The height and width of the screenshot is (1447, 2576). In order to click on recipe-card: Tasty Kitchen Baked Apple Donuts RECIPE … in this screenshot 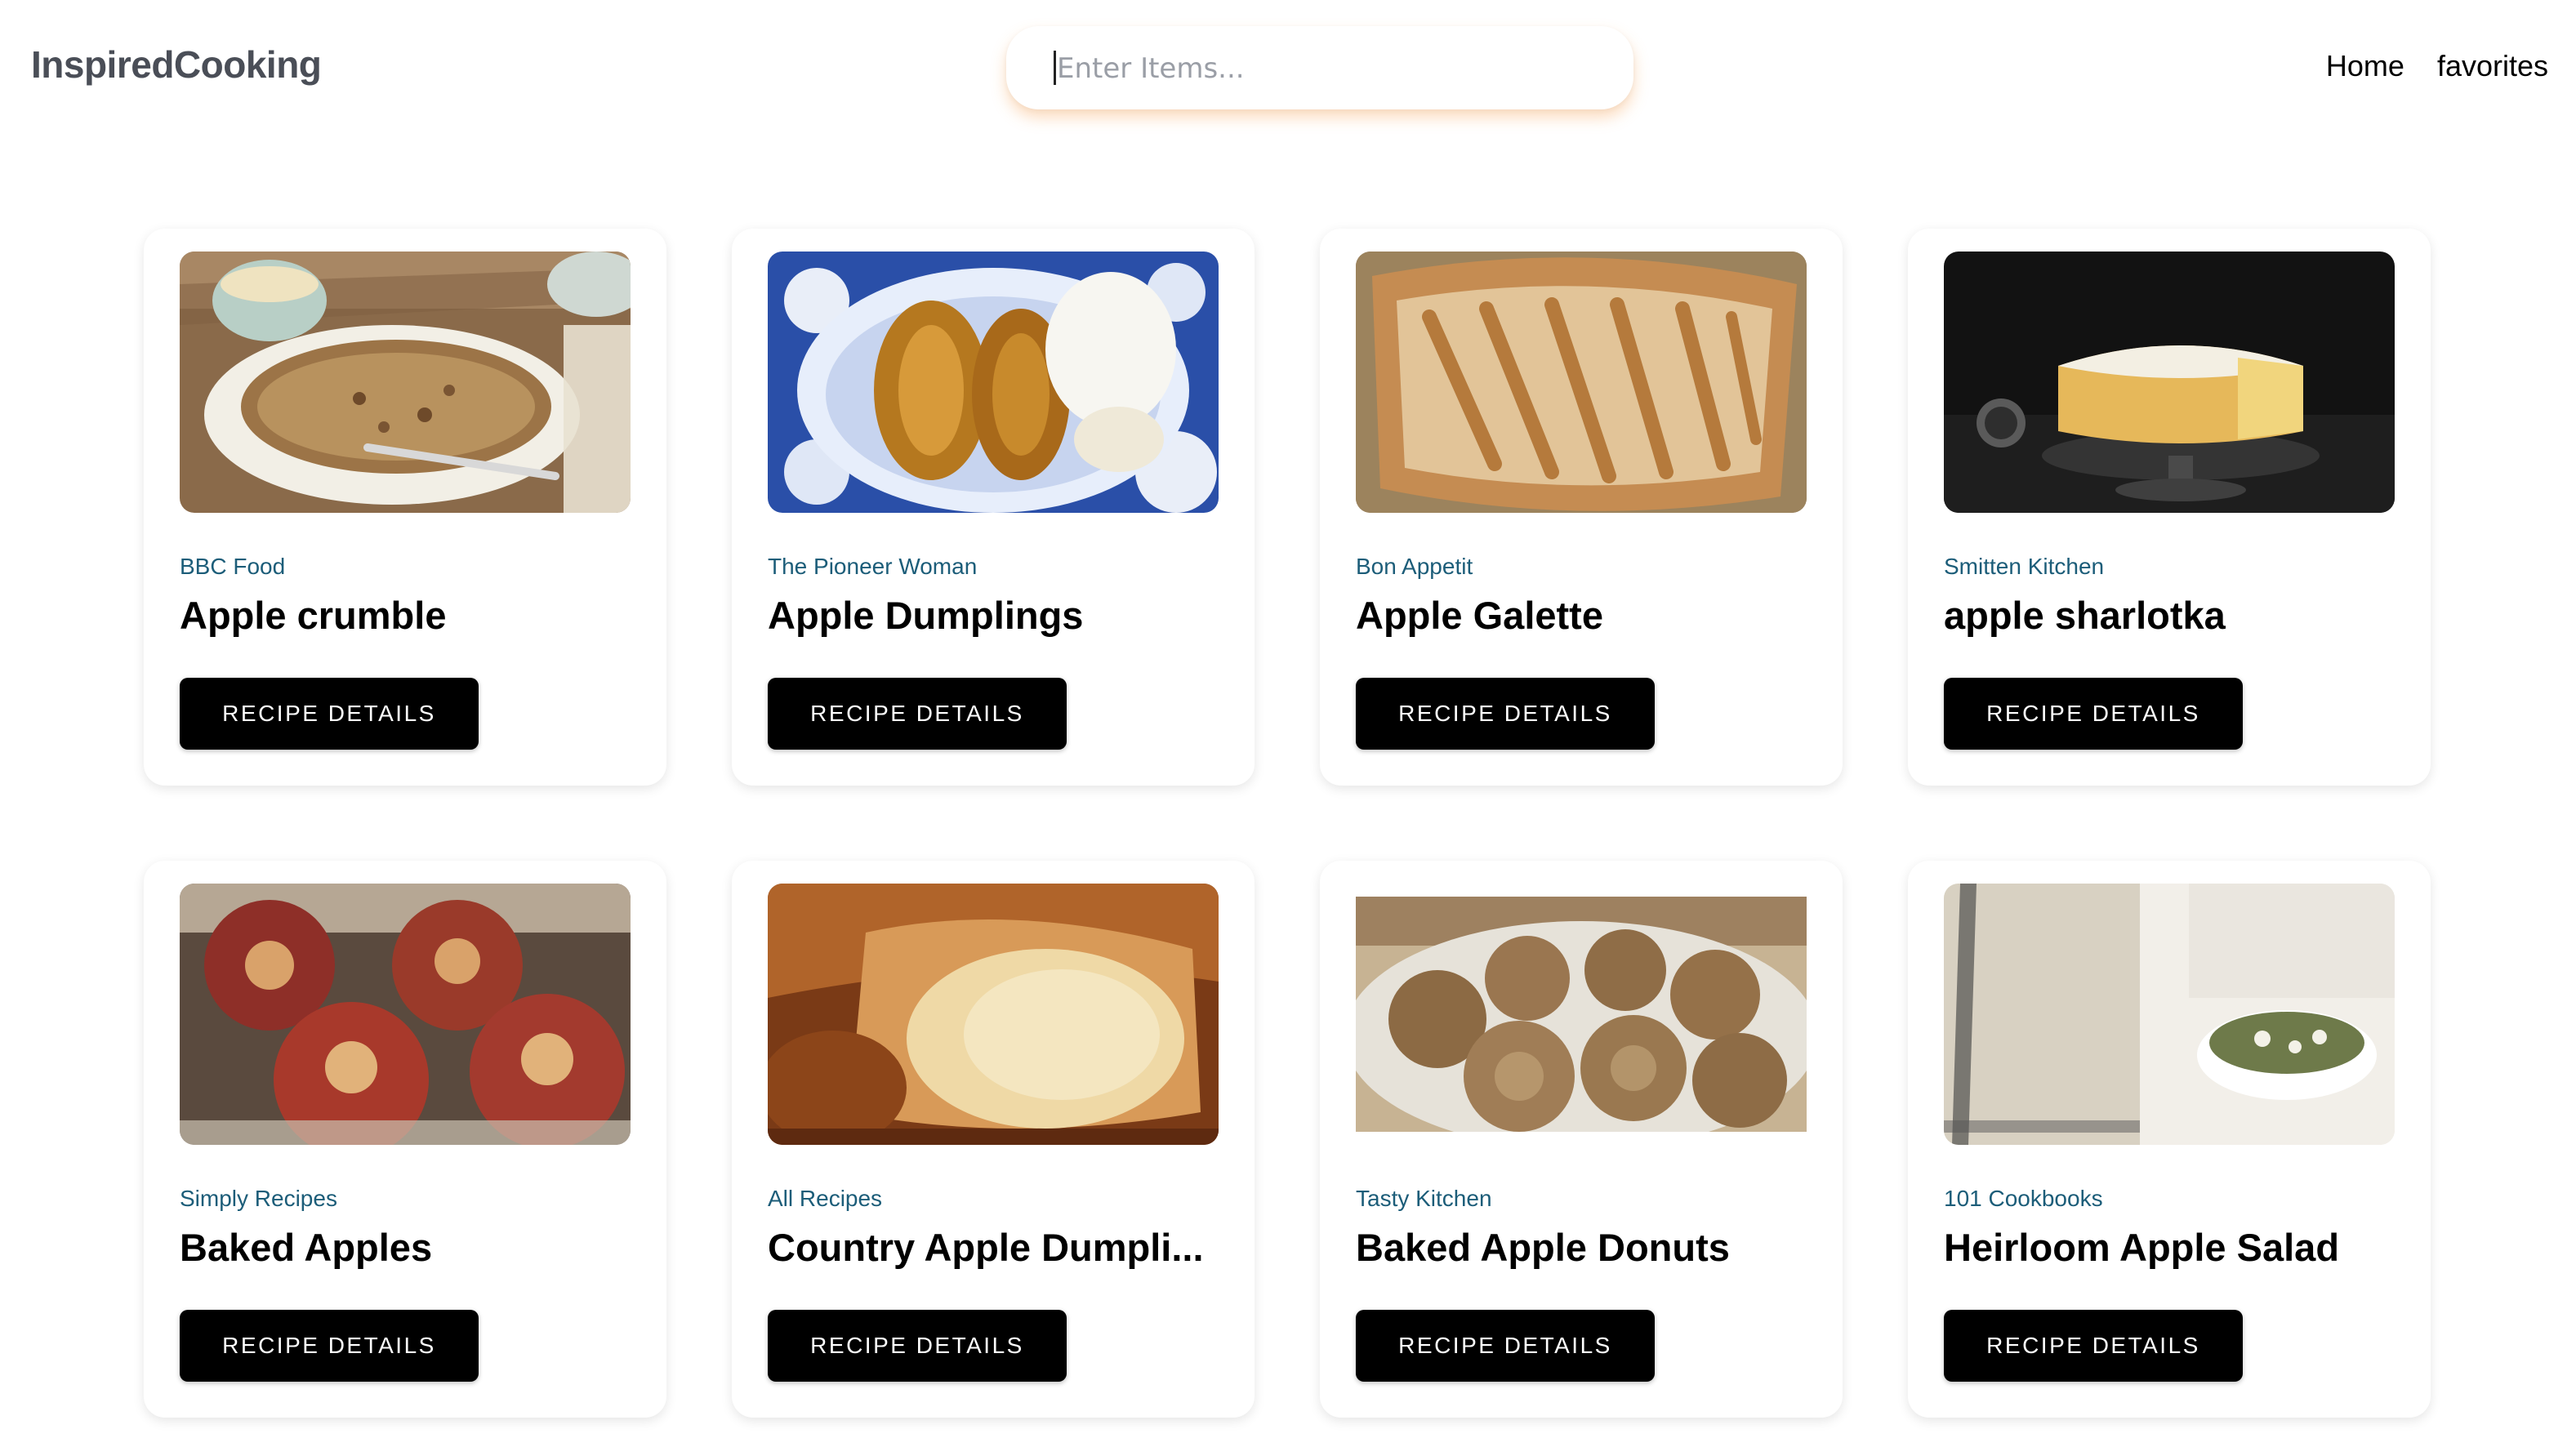, I will do `click(1581, 1140)`.